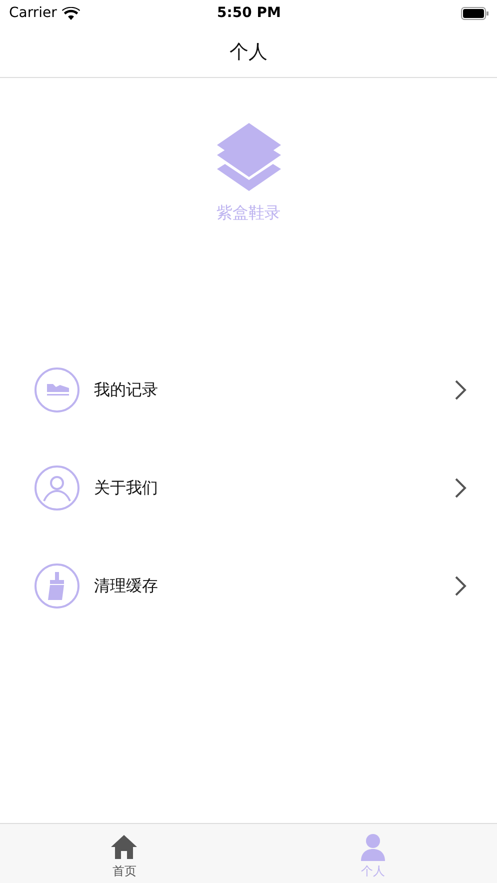  I want to click on battery-icon, so click(474, 13).